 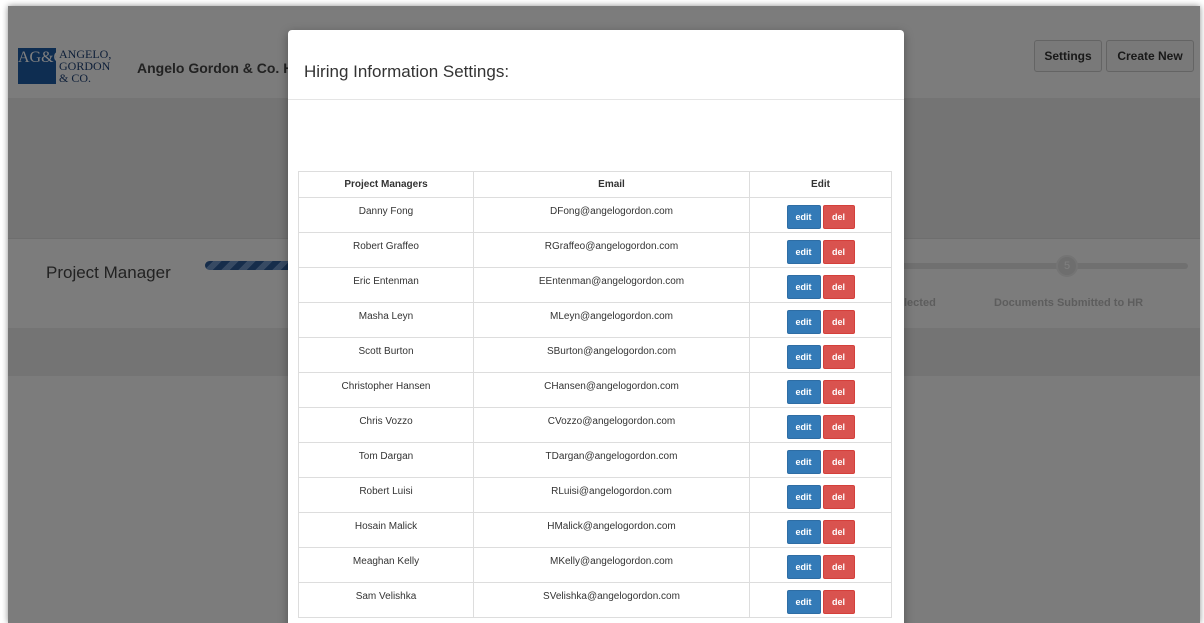 I want to click on project-manager-name: Robert Luisi, so click(x=386, y=495).